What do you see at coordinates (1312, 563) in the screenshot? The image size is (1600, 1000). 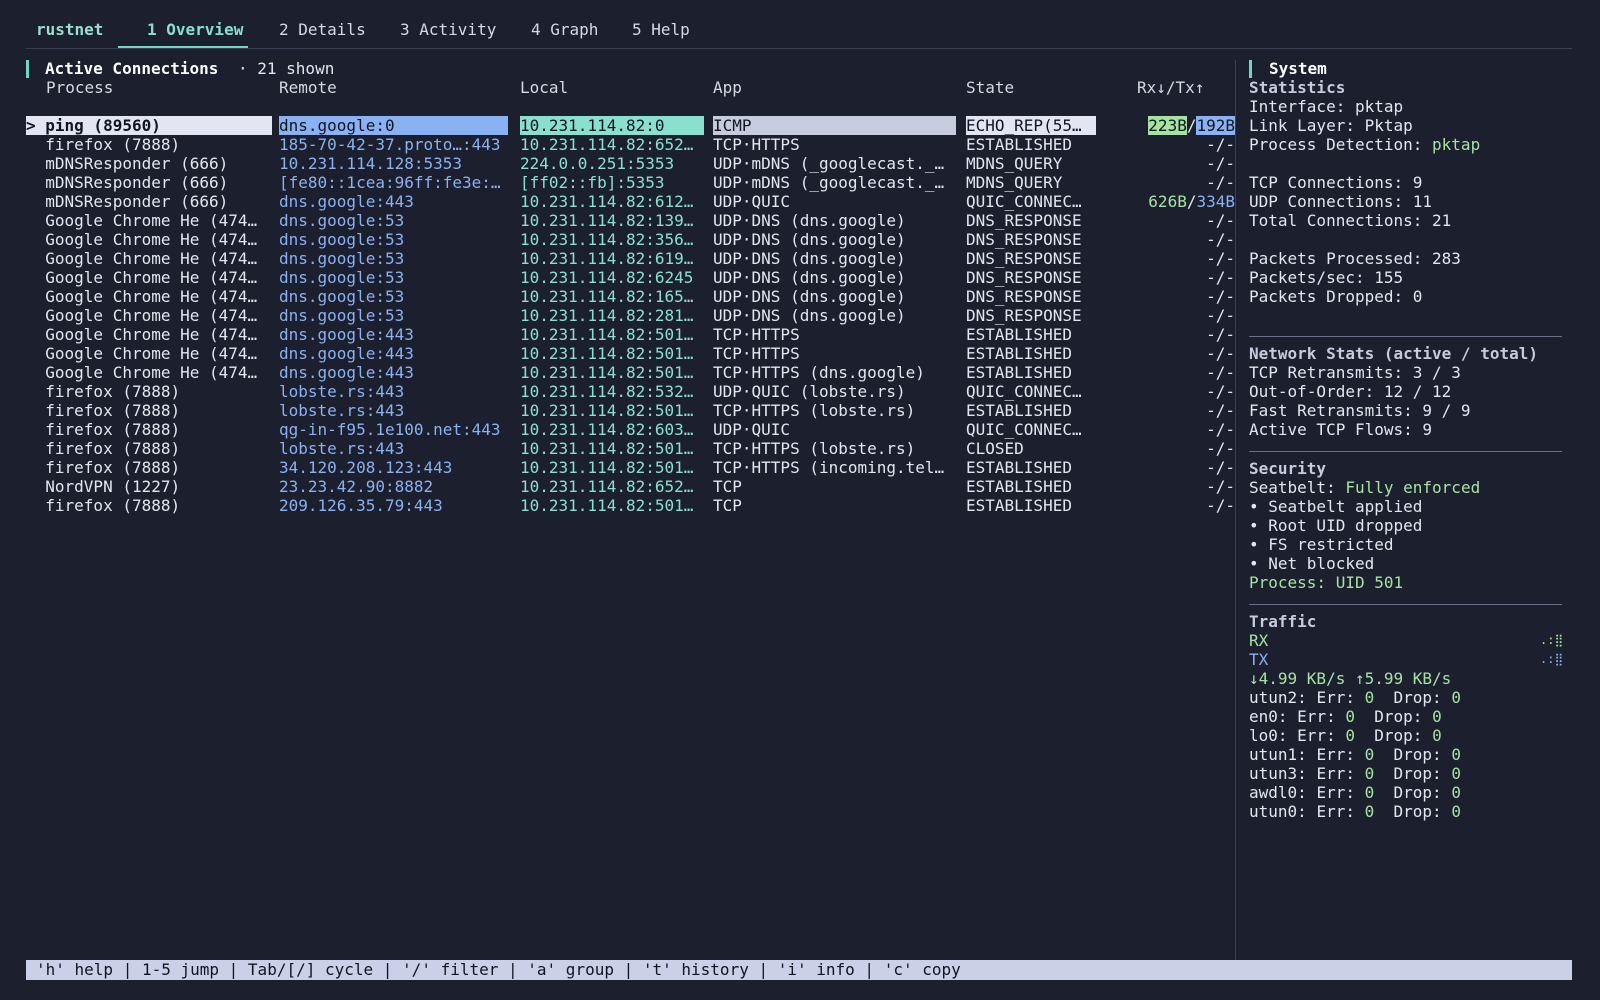 I see `security-bullet: • Net blocked` at bounding box center [1312, 563].